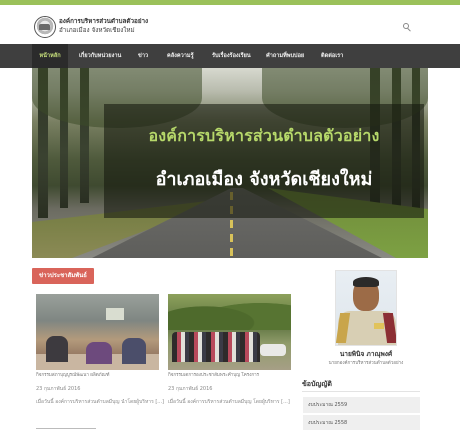  What do you see at coordinates (379, 326) in the screenshot?
I see `badge` at bounding box center [379, 326].